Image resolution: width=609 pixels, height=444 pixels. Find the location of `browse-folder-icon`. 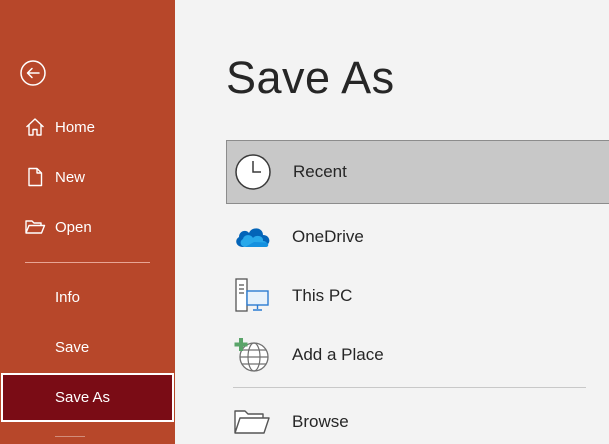

browse-folder-icon is located at coordinates (252, 422).